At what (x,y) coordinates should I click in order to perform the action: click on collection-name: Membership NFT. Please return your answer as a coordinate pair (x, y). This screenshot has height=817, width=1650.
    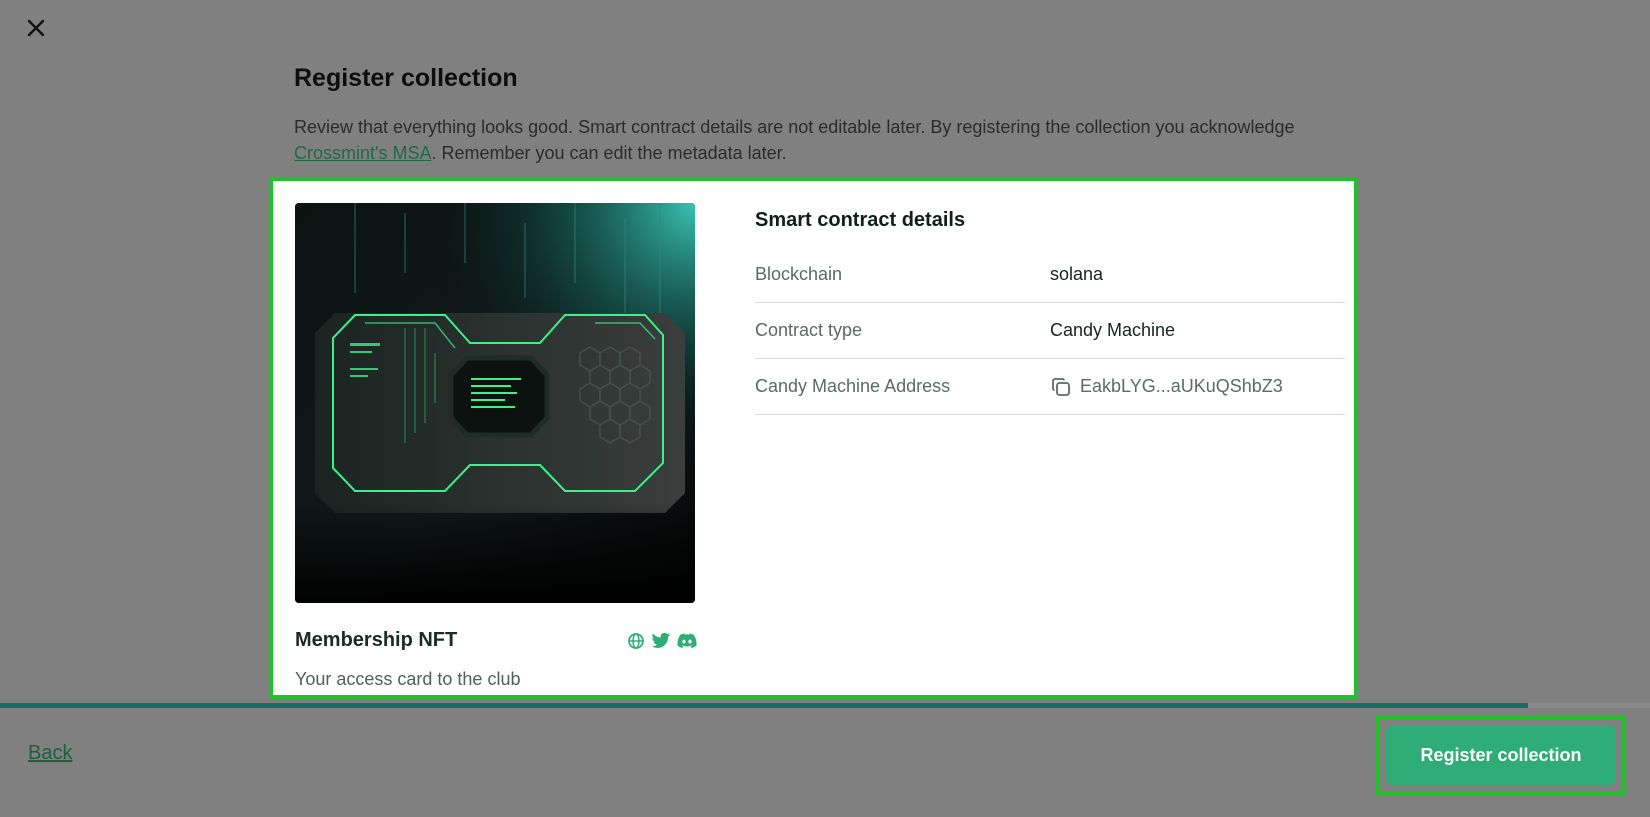
    Looking at the image, I should click on (376, 640).